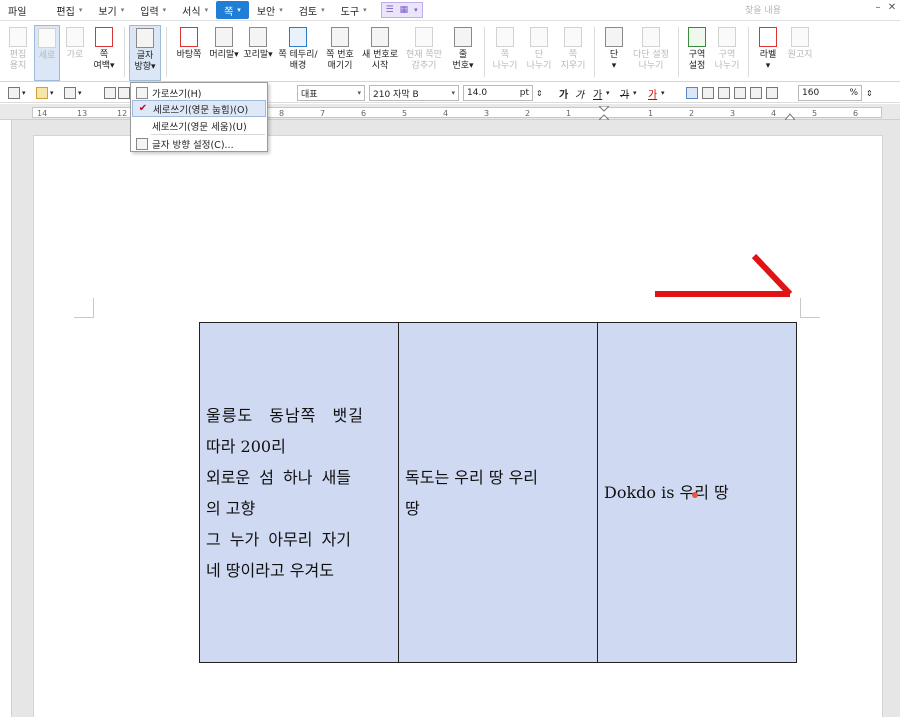 The height and width of the screenshot is (717, 900). I want to click on print-preview-icon, so click(124, 93).